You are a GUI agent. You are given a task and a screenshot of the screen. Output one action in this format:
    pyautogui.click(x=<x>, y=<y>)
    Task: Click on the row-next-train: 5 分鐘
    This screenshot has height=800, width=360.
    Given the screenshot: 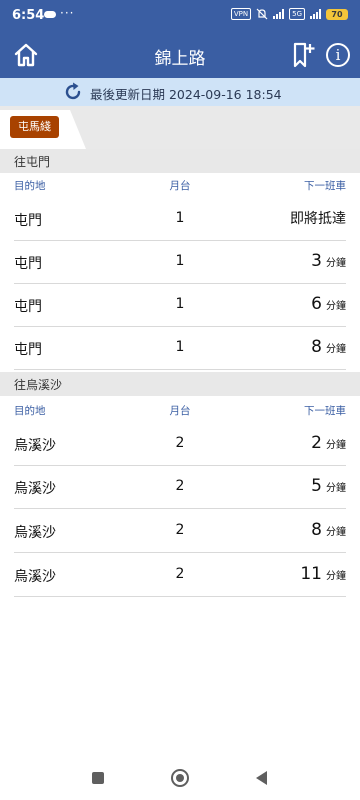 What is the action you would take?
    pyautogui.click(x=328, y=486)
    